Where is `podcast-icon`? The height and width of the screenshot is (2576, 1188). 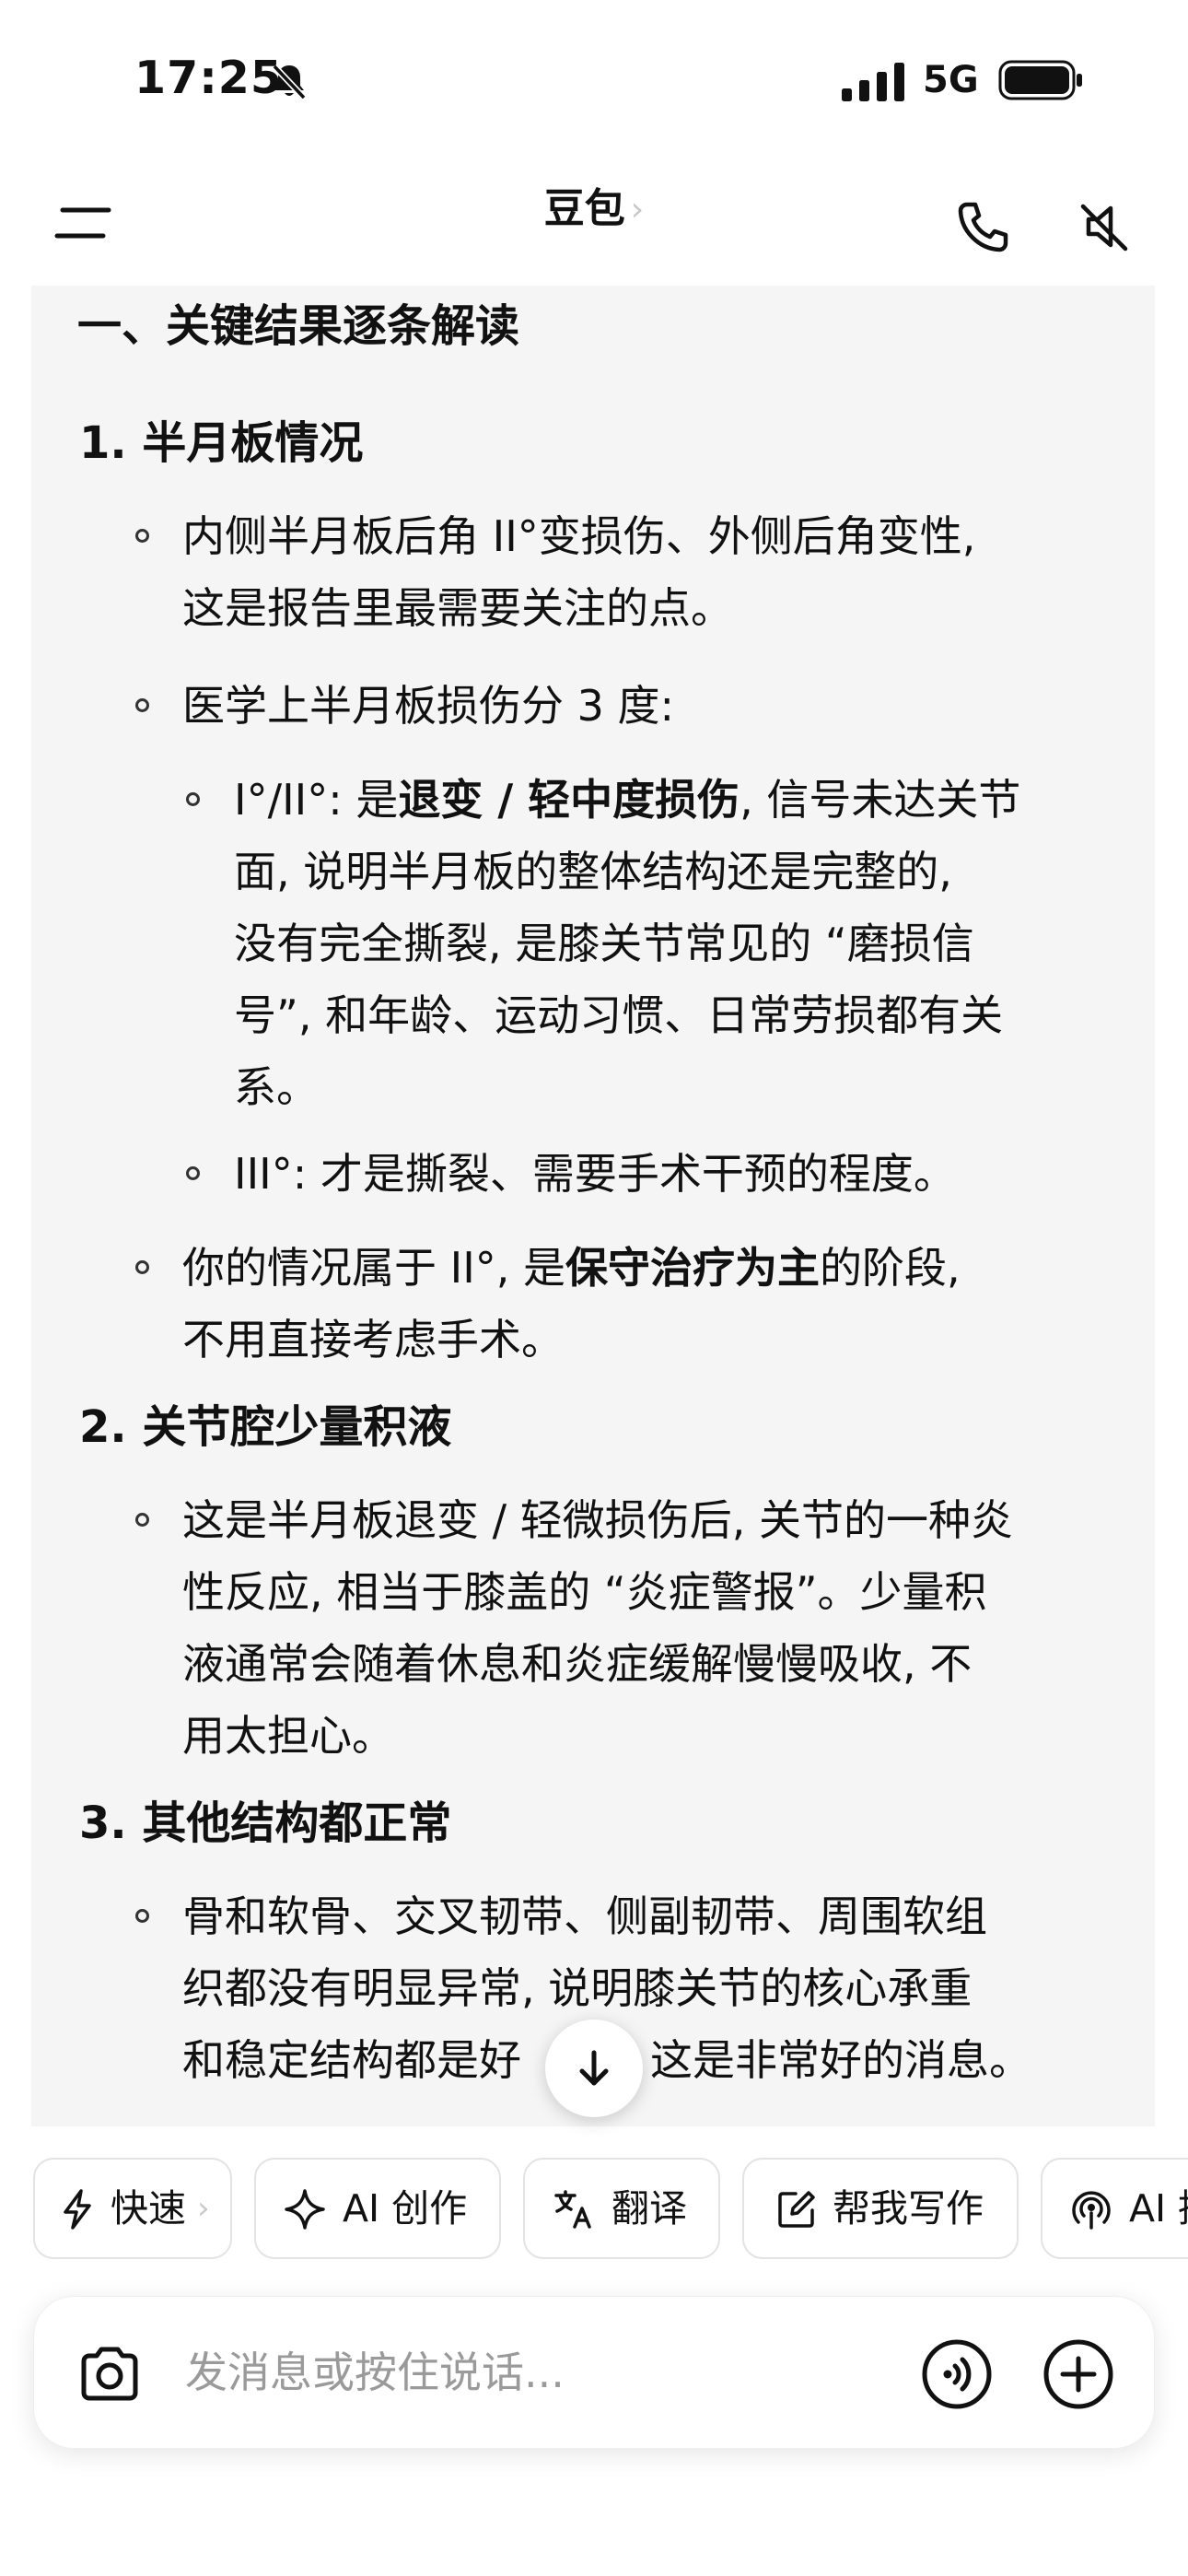
podcast-icon is located at coordinates (1091, 2210).